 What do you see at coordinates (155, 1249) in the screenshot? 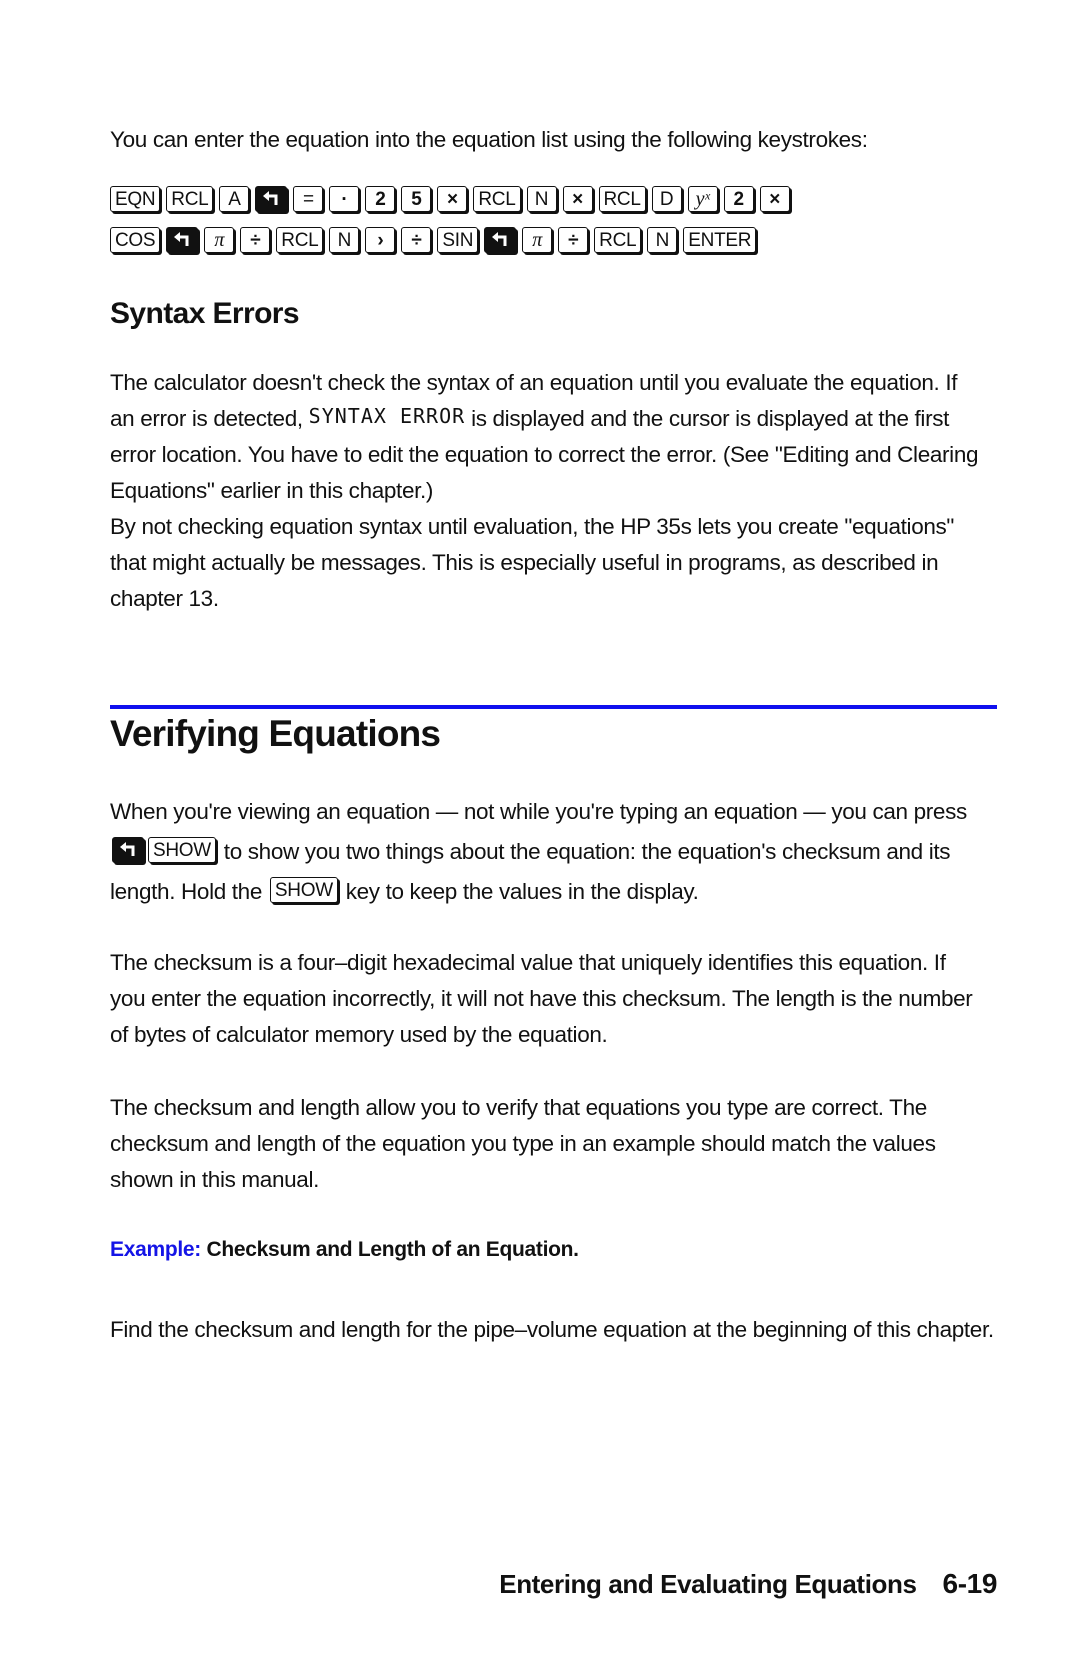
I see `example-label: Example:` at bounding box center [155, 1249].